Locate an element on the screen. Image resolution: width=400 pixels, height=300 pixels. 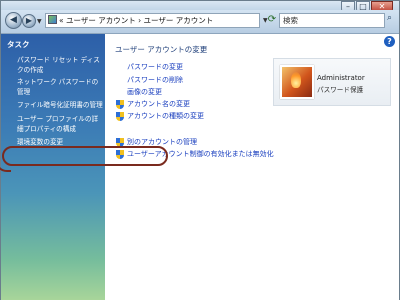
address-bar: ◀ ▶ ▼ « ユーザー アカウント › ユーザー アカウント ▼ ⟳ 検索 ⌕ is located at coordinates (200, 22).